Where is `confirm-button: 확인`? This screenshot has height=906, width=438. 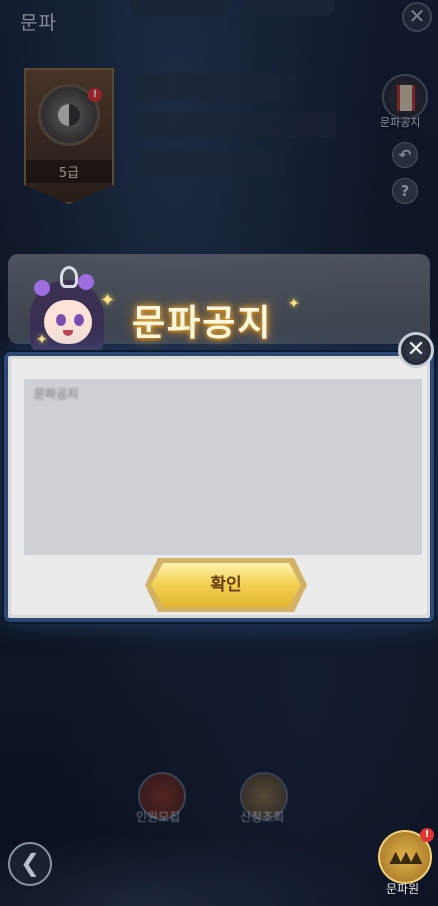
confirm-button: 확인 is located at coordinates (226, 585).